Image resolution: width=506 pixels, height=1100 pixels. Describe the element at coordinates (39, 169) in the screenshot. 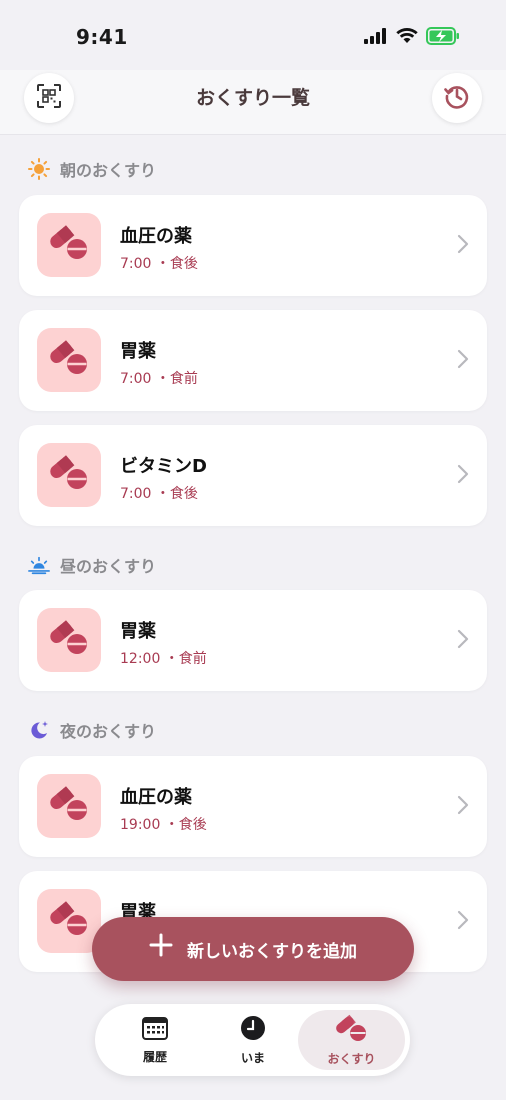

I see `sun-icon` at that location.